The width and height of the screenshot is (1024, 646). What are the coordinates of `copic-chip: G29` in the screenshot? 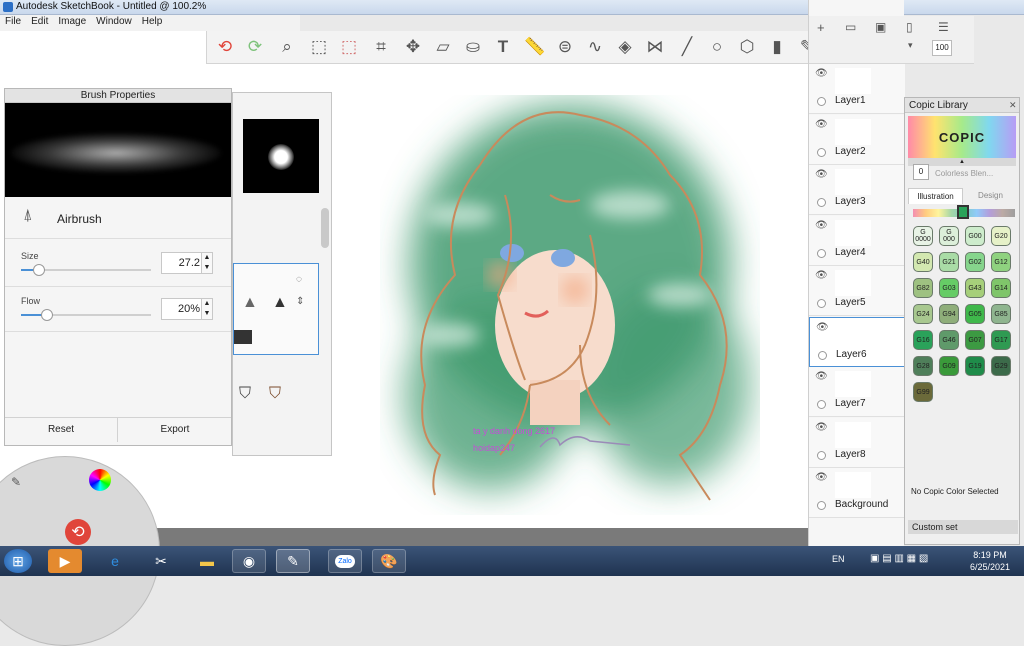 It's located at (1001, 366).